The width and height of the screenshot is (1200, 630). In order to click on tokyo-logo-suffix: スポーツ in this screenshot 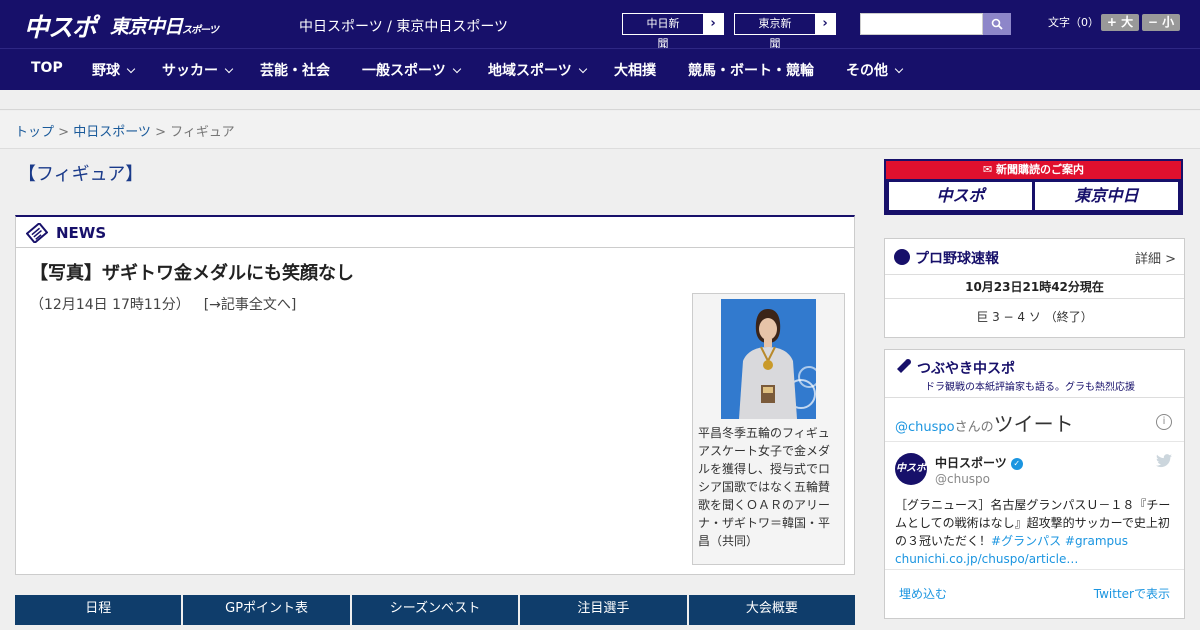, I will do `click(200, 30)`.